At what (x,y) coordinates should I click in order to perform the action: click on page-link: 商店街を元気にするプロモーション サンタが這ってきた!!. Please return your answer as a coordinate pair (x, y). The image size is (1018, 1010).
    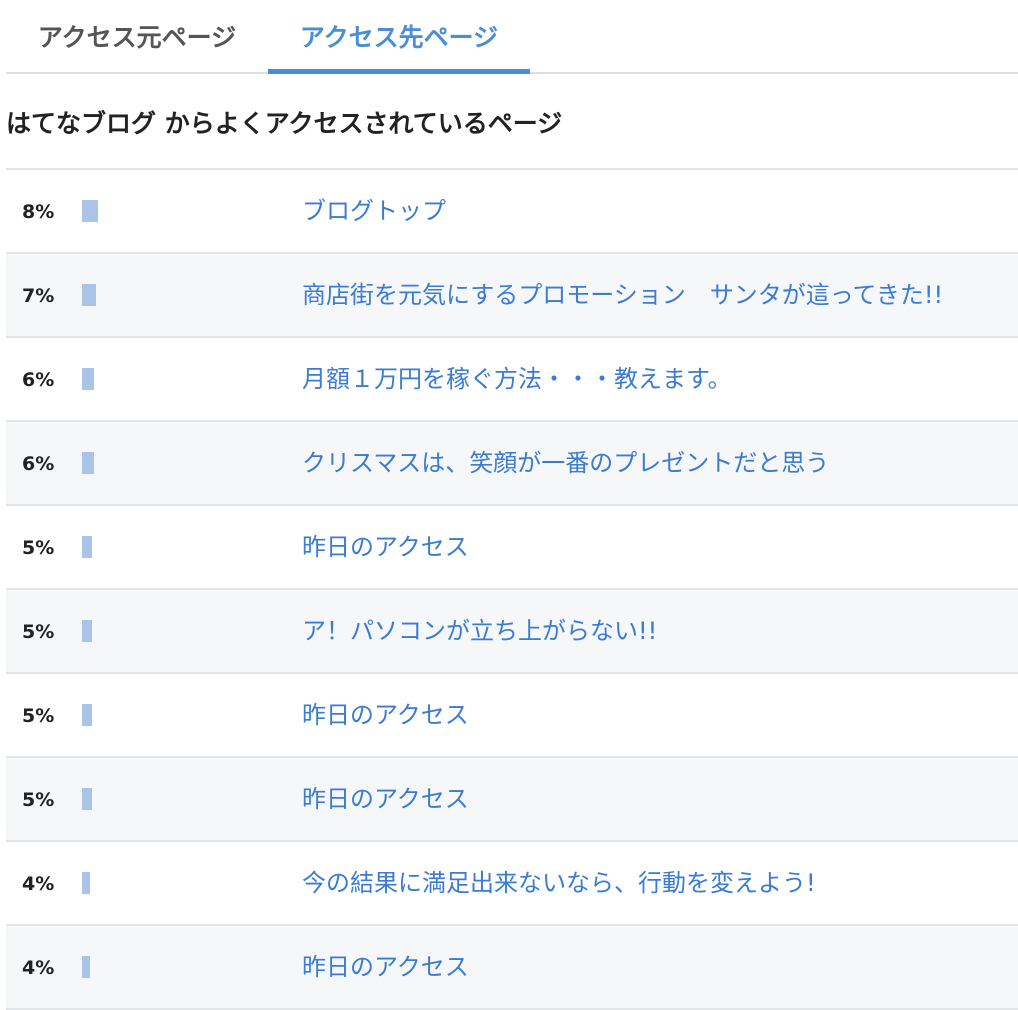
    Looking at the image, I should click on (622, 296).